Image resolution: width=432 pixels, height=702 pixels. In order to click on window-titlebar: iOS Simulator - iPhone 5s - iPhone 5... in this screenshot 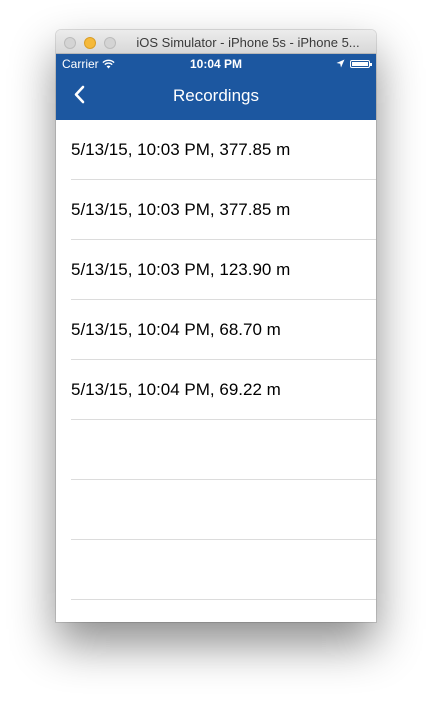, I will do `click(216, 42)`.